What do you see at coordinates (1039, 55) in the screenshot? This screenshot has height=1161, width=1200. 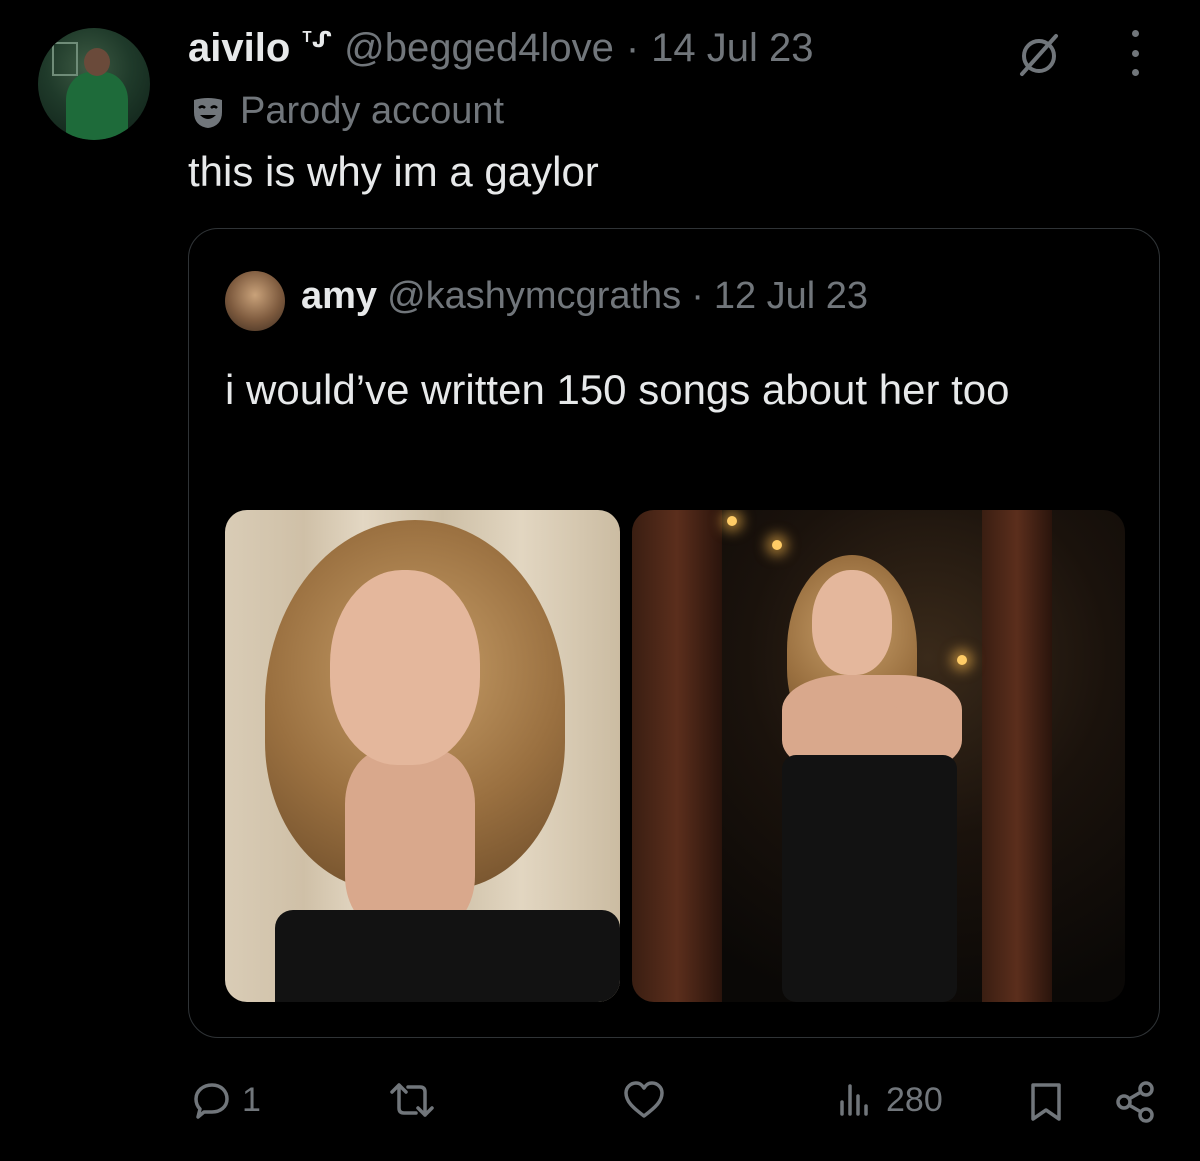 I see `grok-icon` at bounding box center [1039, 55].